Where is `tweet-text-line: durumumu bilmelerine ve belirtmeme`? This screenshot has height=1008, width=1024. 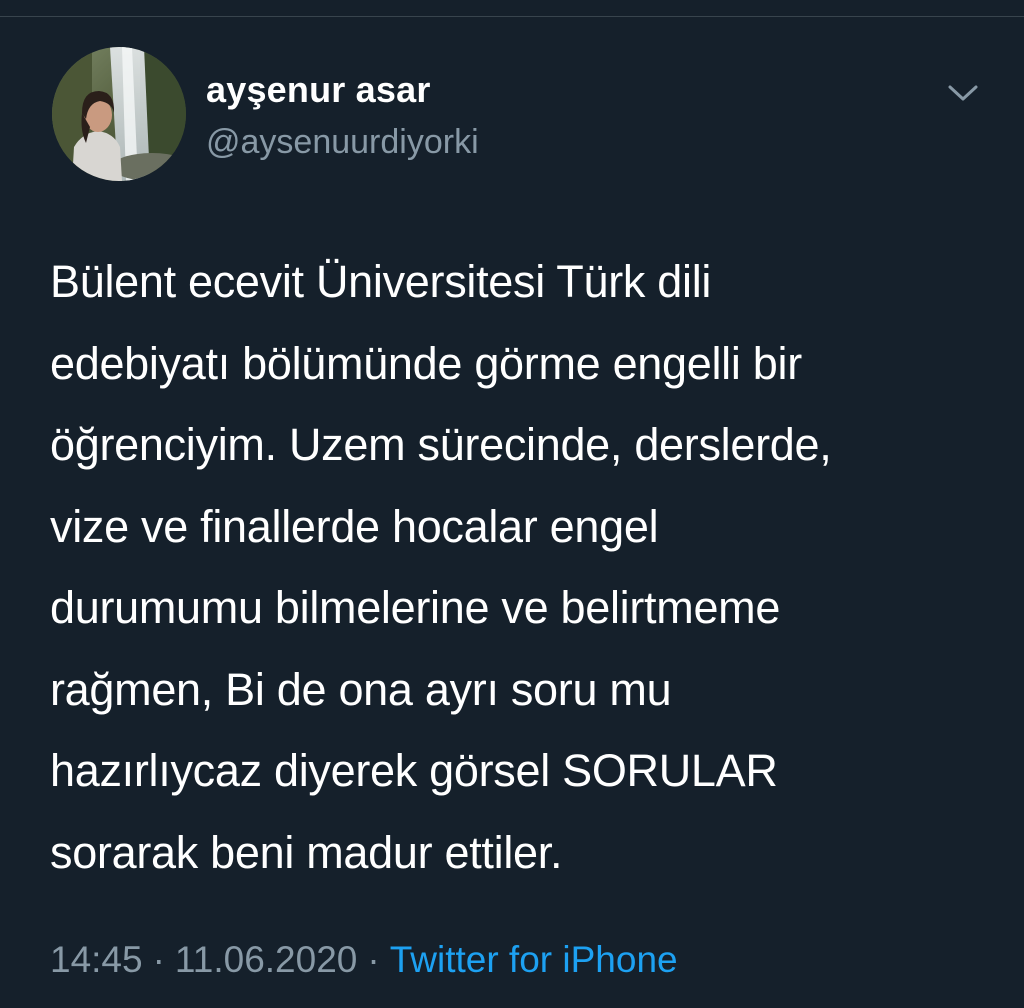 tweet-text-line: durumumu bilmelerine ve belirtmeme is located at coordinates (415, 607).